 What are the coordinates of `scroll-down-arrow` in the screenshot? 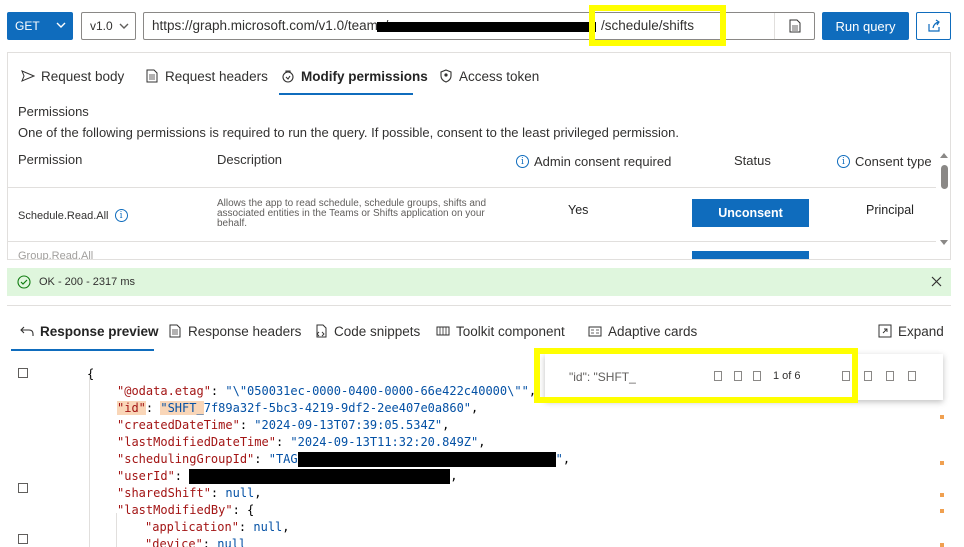 It's located at (944, 242).